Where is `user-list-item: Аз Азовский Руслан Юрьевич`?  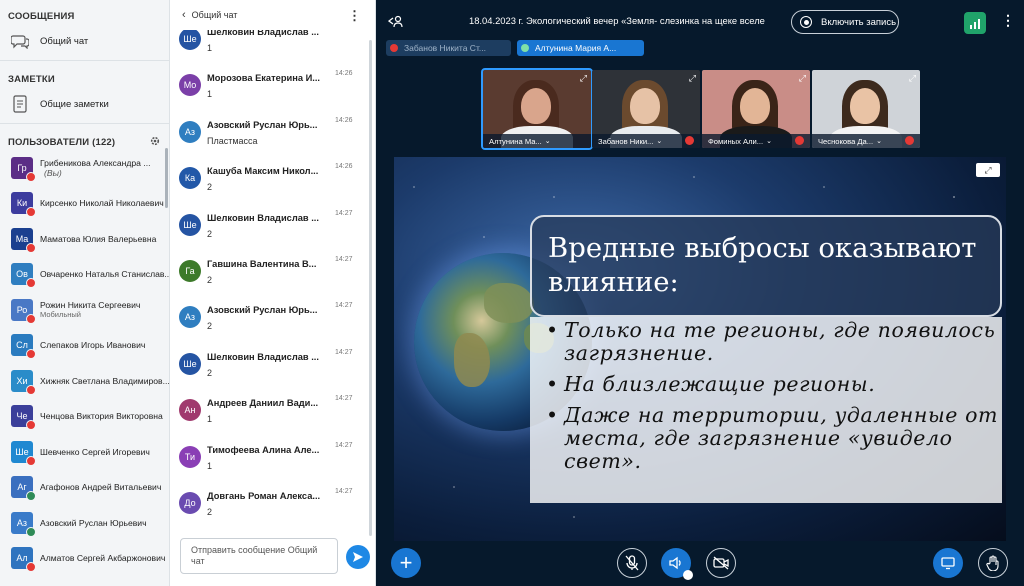 user-list-item: Аз Азовский Руслан Юрьевич is located at coordinates (84, 523).